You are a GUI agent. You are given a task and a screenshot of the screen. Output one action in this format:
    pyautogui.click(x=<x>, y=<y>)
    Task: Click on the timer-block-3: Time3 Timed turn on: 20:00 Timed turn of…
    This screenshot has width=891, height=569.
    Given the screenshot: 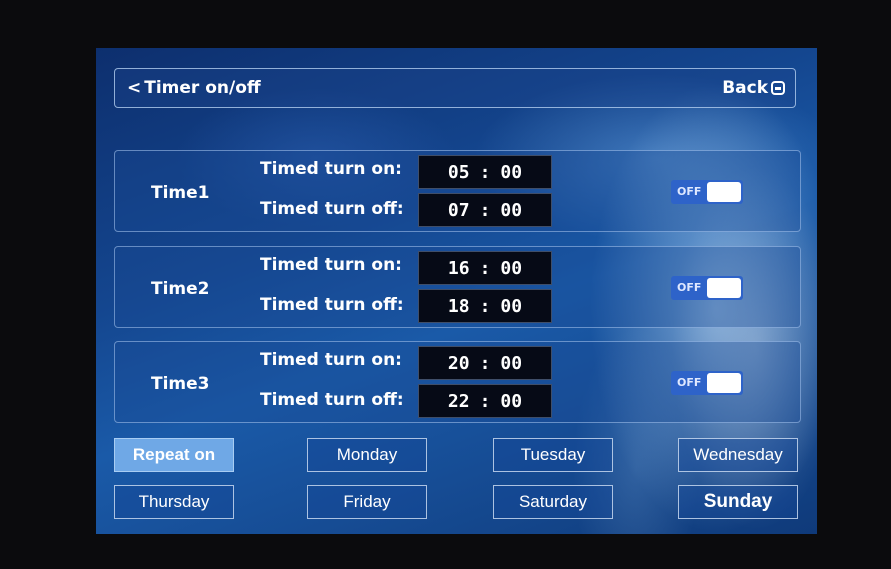 What is the action you would take?
    pyautogui.click(x=457, y=382)
    